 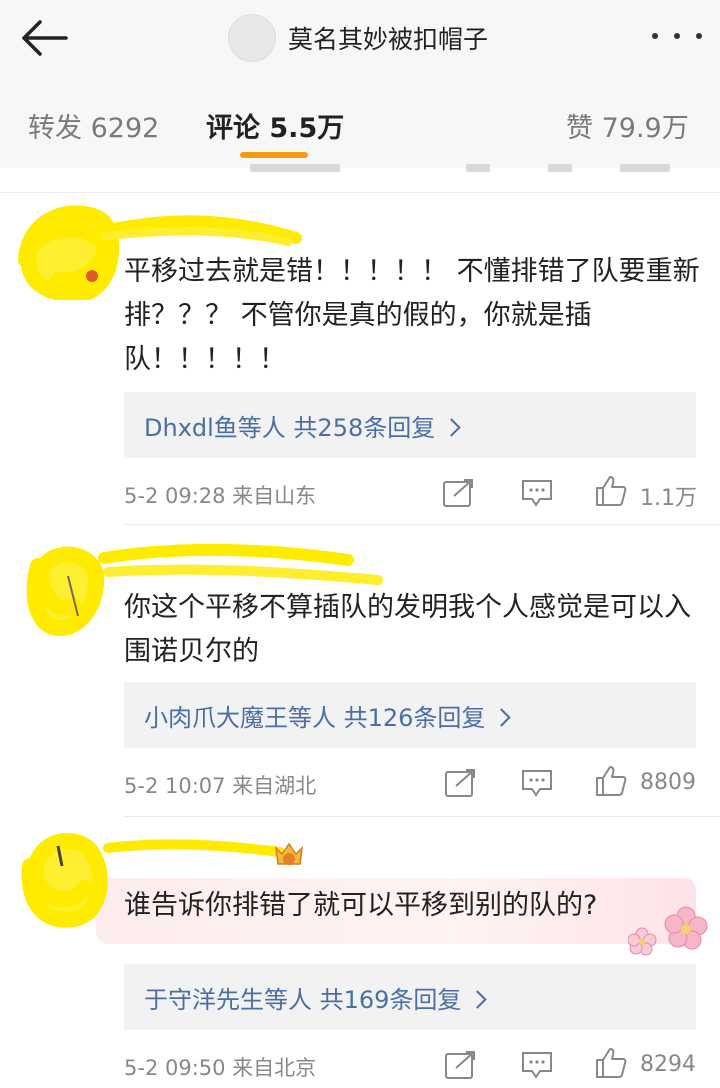 What do you see at coordinates (290, 428) in the screenshot?
I see `reply-summary-label: Dhxdl鱼等人 共258条回复` at bounding box center [290, 428].